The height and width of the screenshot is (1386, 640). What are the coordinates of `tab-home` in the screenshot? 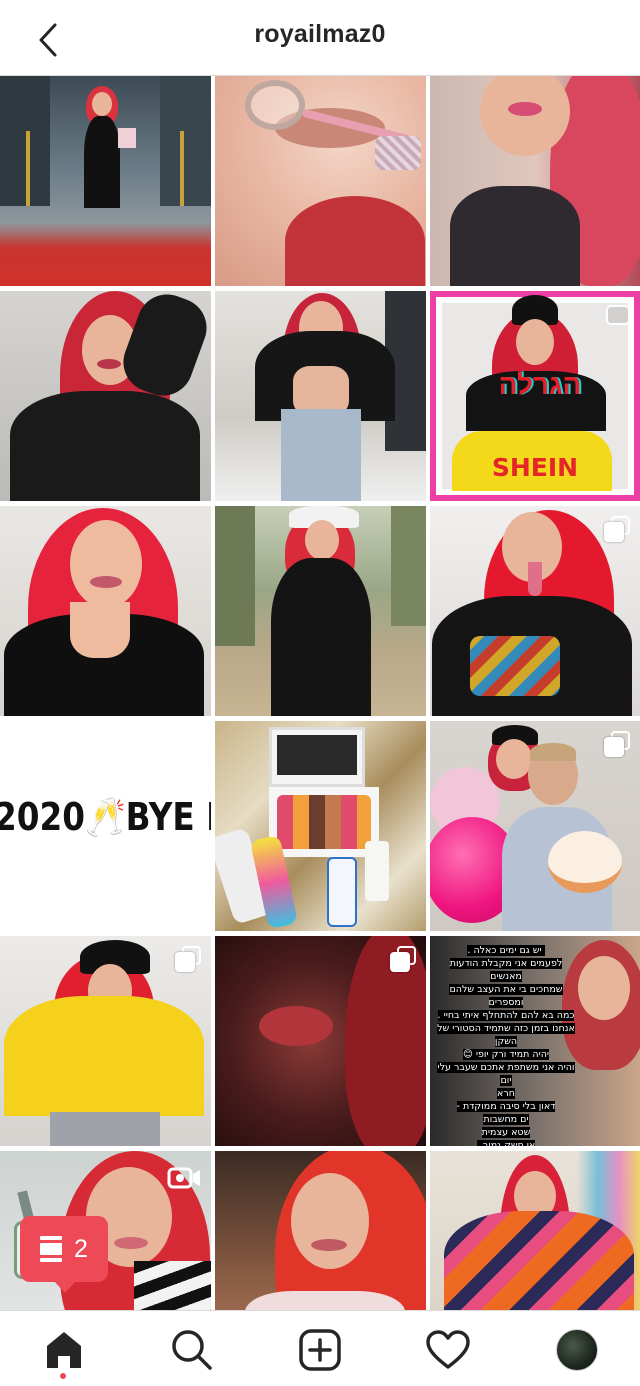 It's located at (64, 1350).